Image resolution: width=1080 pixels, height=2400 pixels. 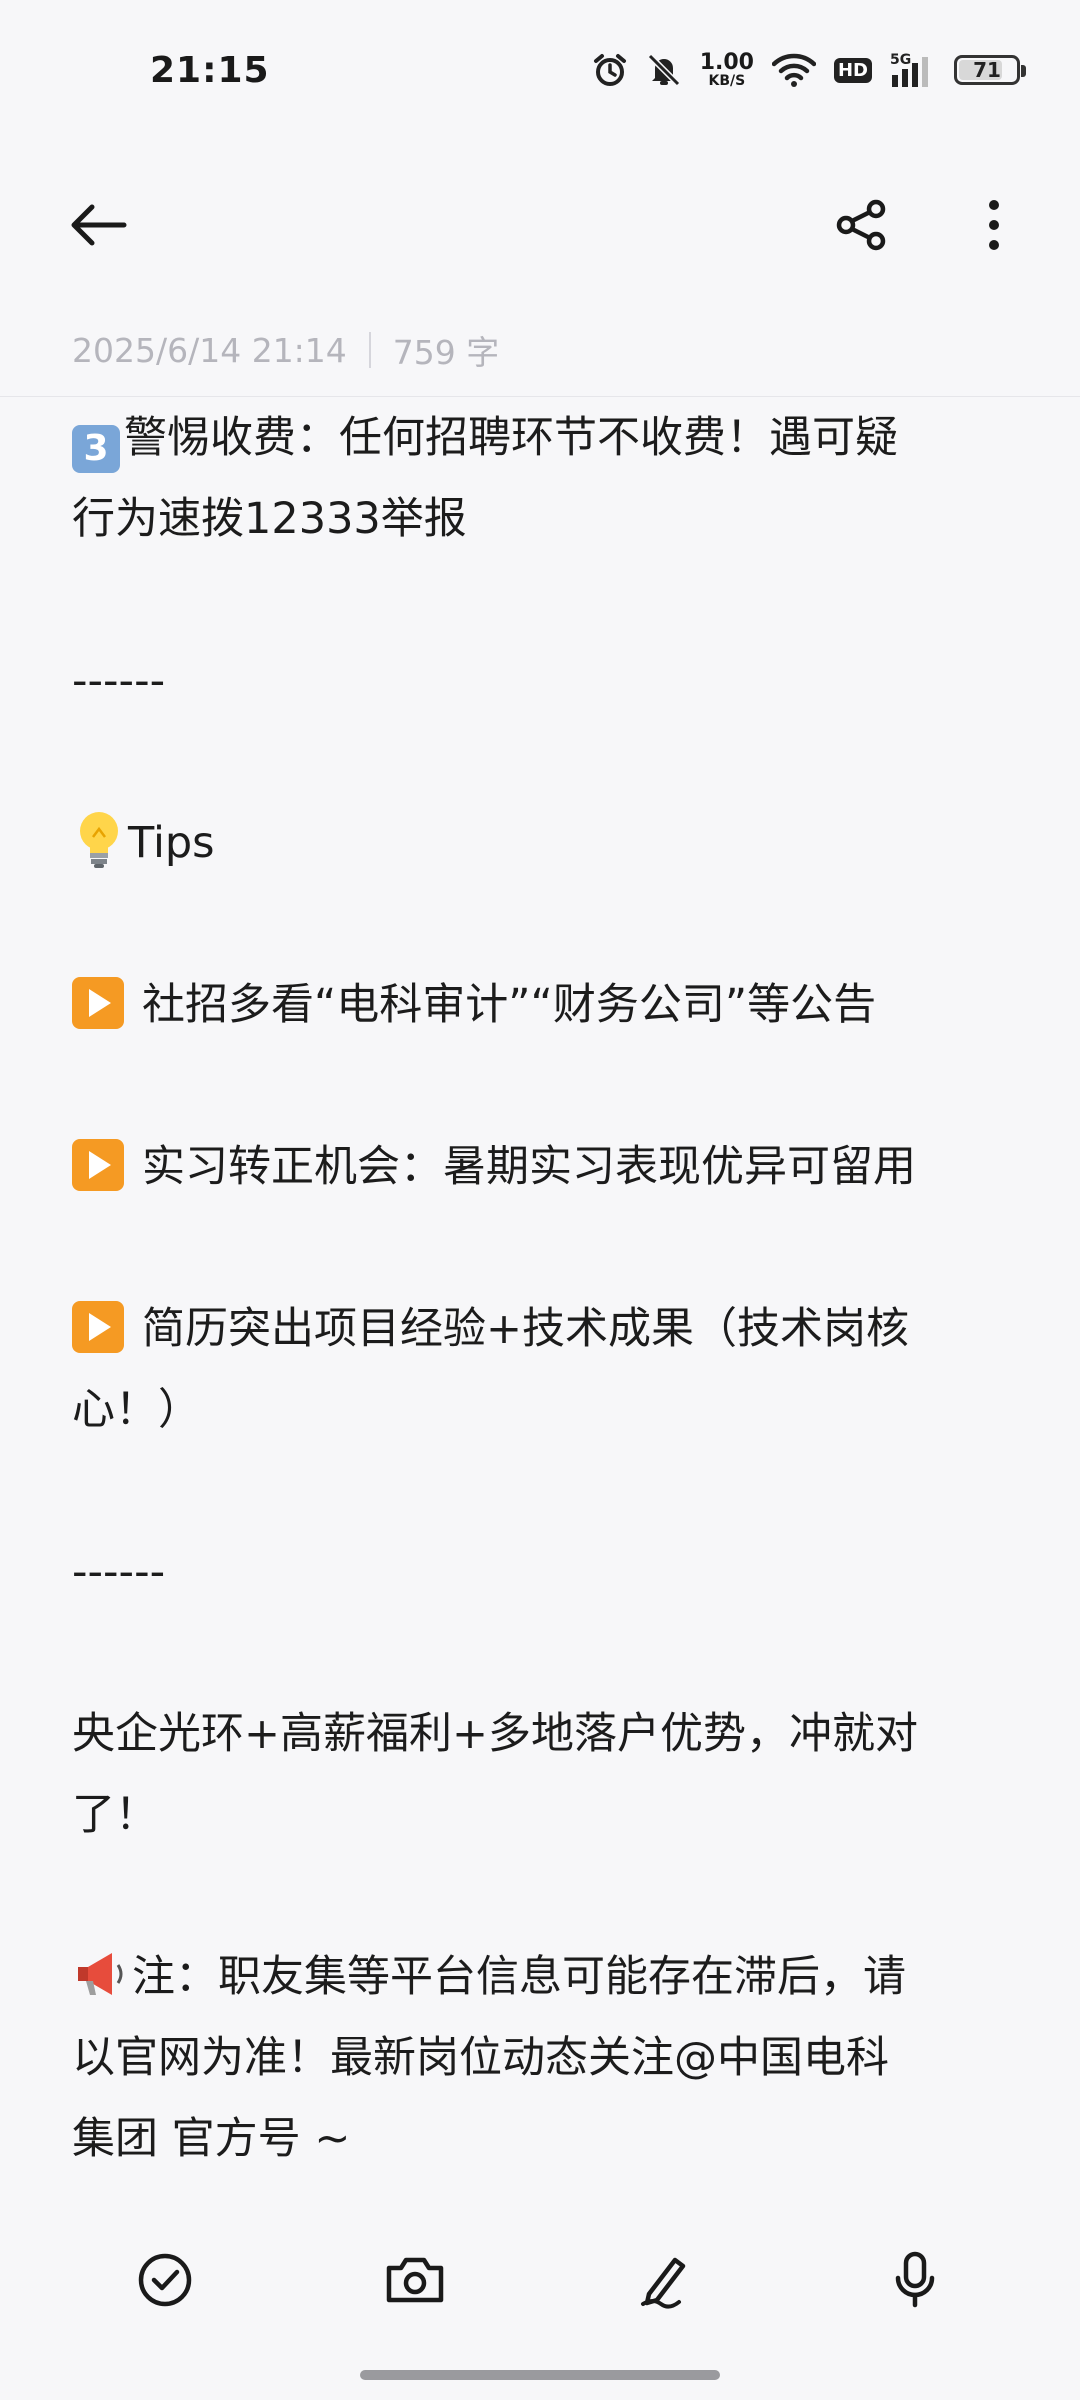 I want to click on camera-button, so click(x=415, y=2280).